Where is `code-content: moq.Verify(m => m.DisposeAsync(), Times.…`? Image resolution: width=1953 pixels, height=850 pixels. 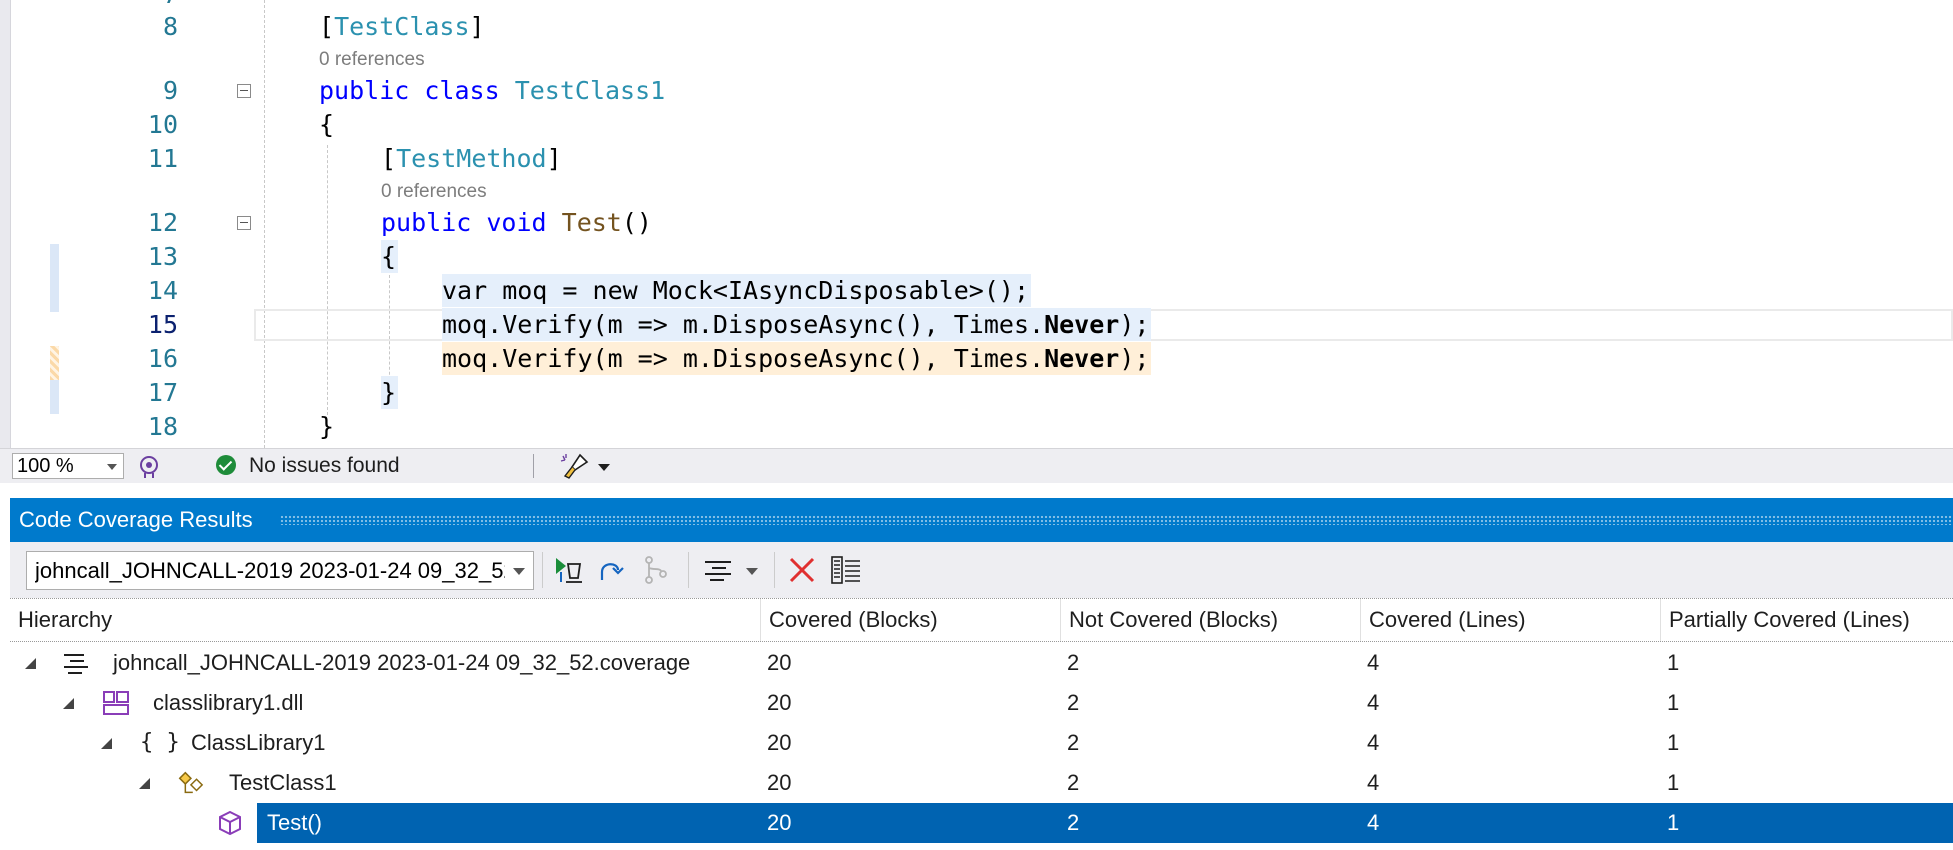
code-content: moq.Verify(m => m.DisposeAsync(), Times.… is located at coordinates (797, 324).